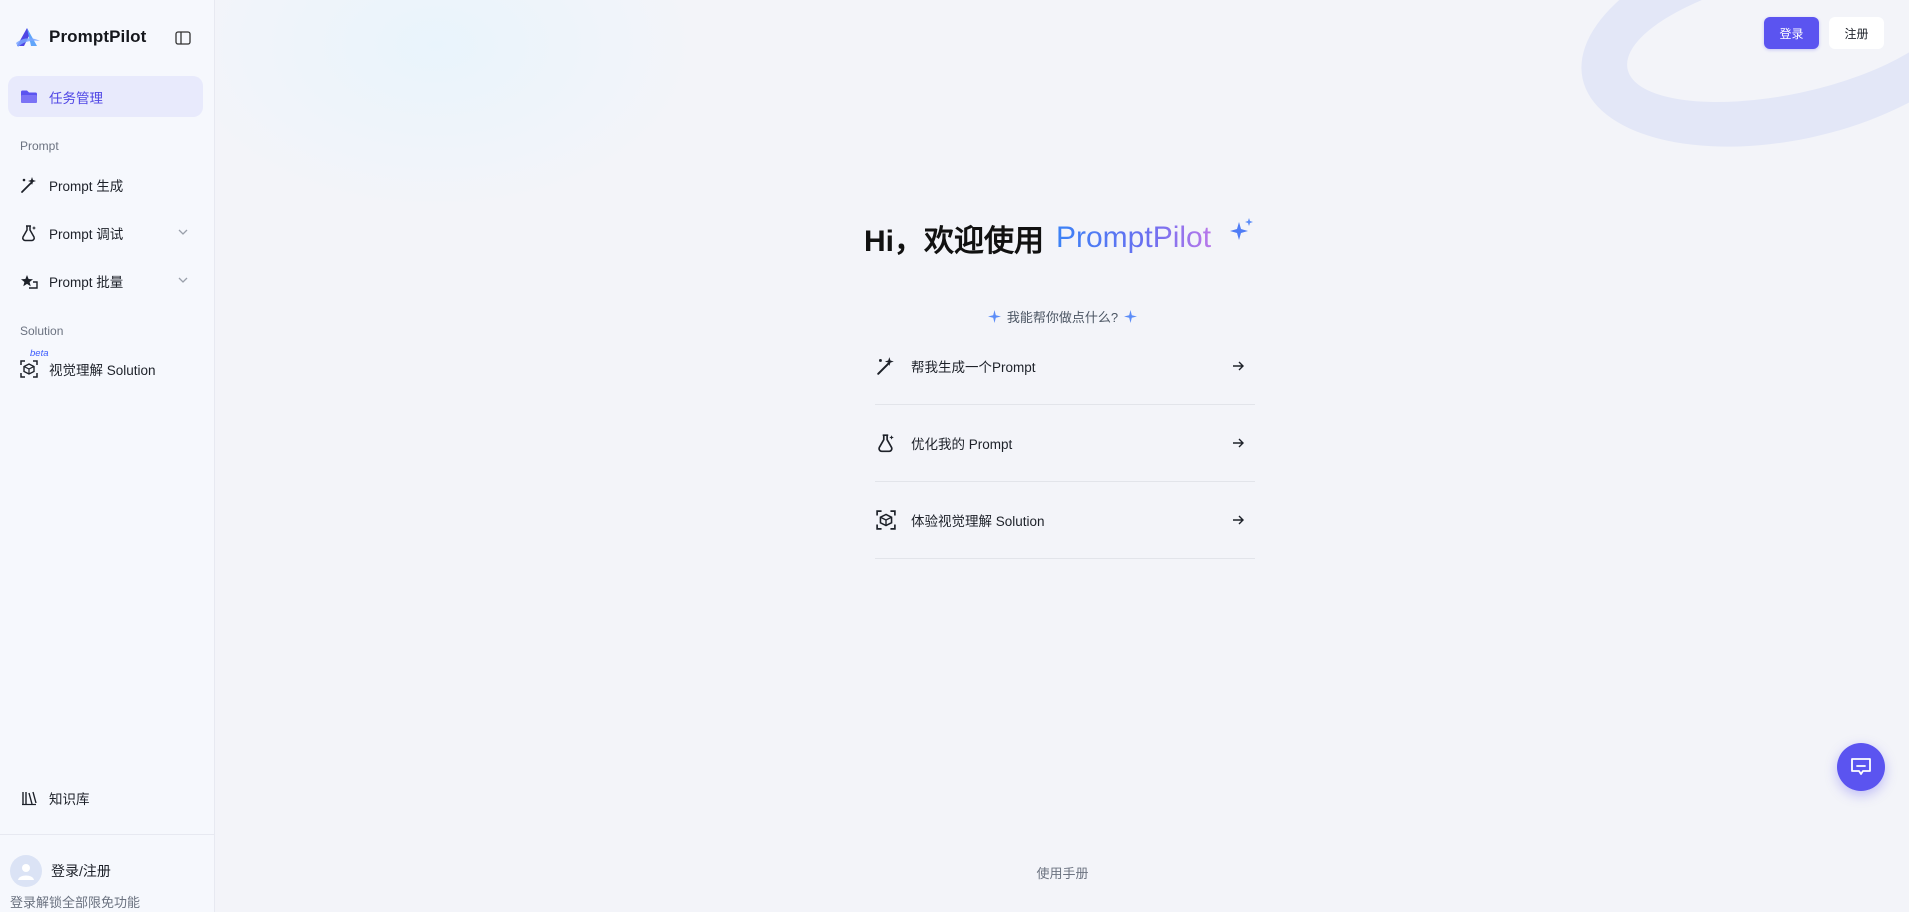 This screenshot has height=912, width=1909. I want to click on sparkle-icon, so click(1241, 229).